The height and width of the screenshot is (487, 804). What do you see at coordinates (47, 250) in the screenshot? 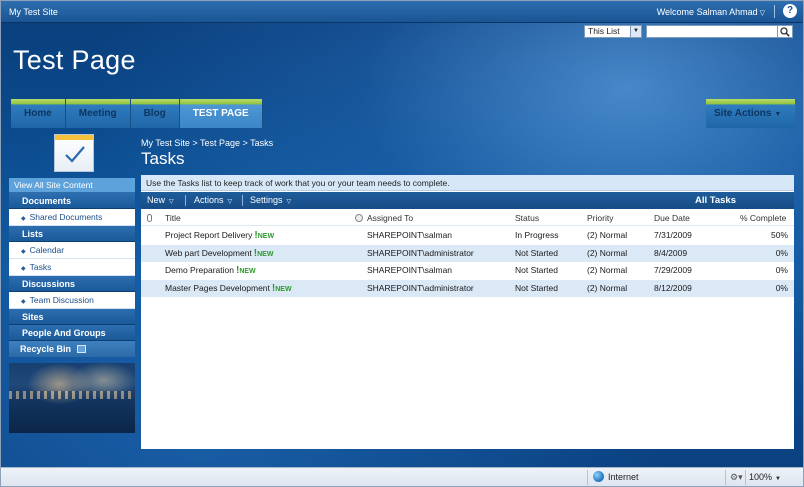
I see `ql-item-label: Calendar` at bounding box center [47, 250].